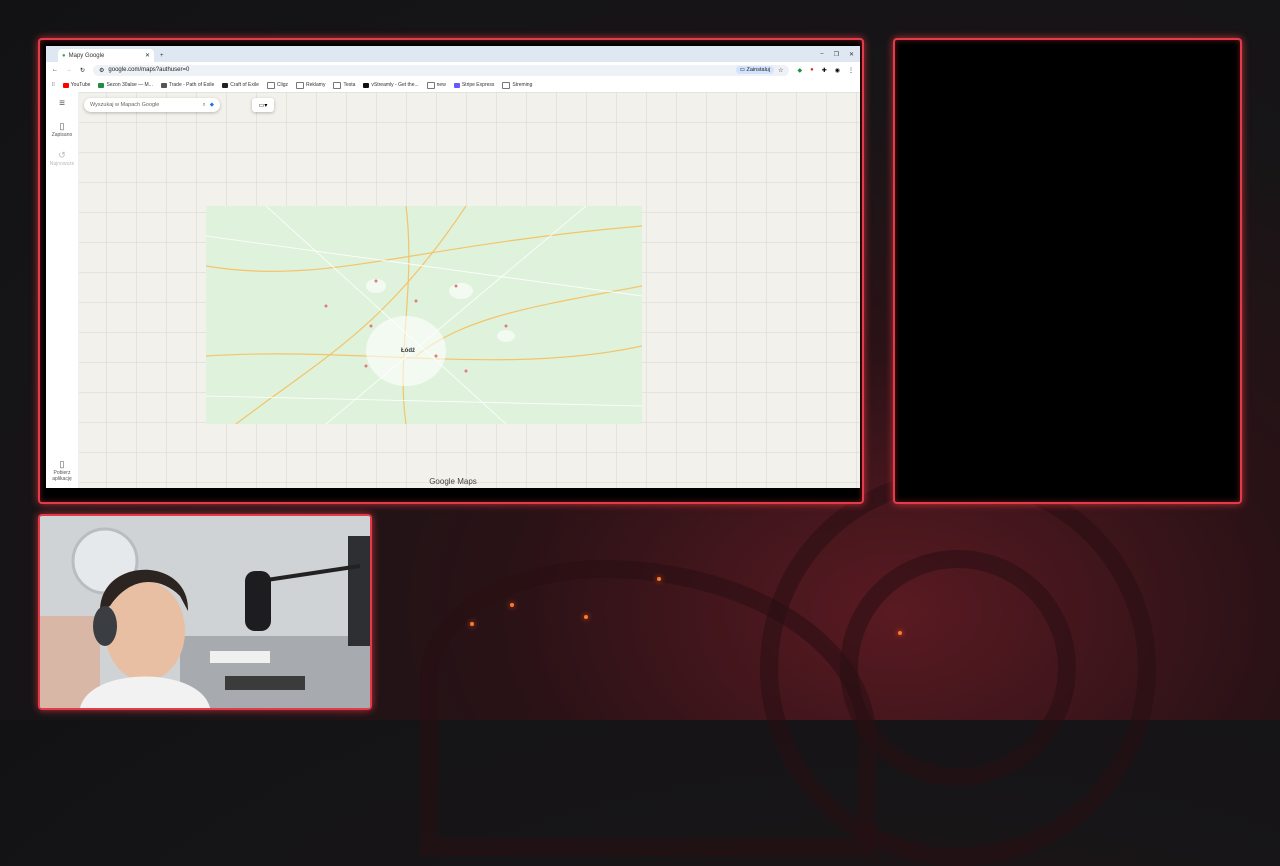 The width and height of the screenshot is (1280, 866). I want to click on forward-icon: →, so click(69, 70).